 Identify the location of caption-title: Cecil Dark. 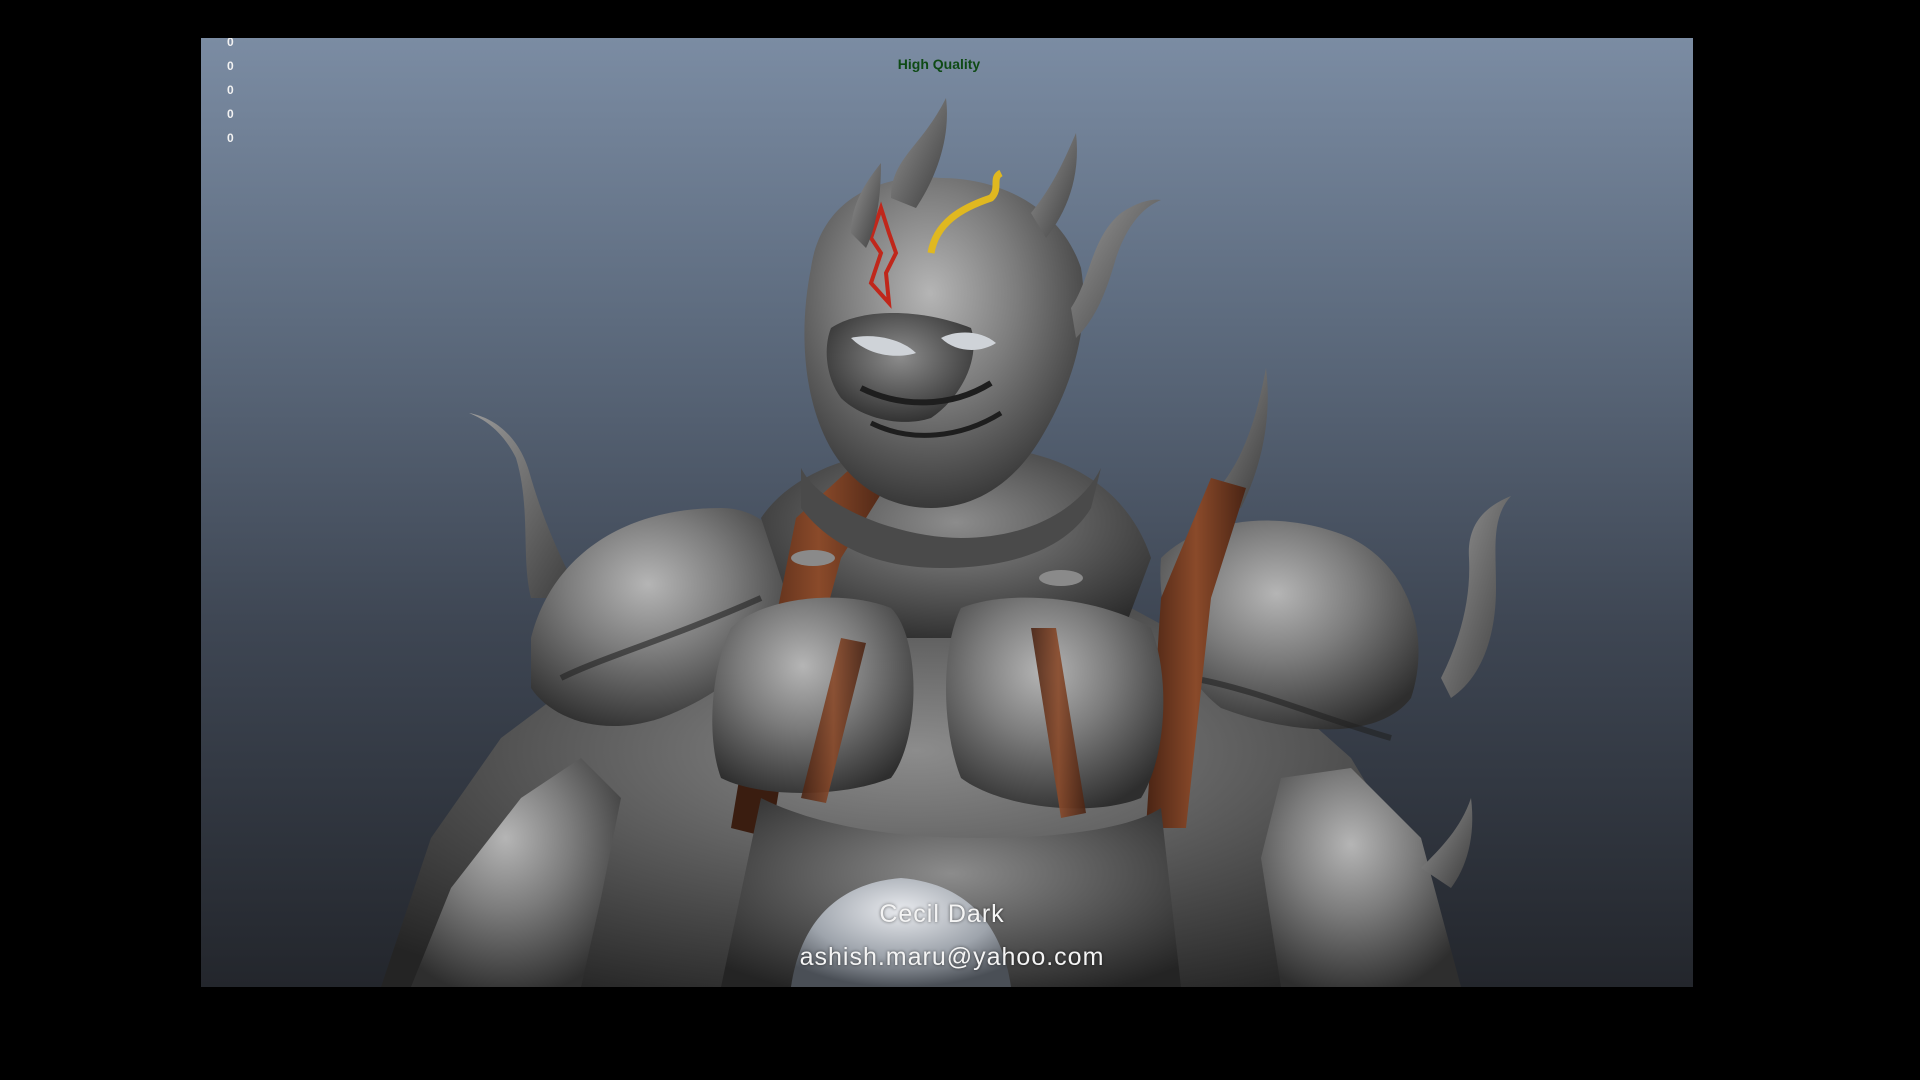
(942, 914).